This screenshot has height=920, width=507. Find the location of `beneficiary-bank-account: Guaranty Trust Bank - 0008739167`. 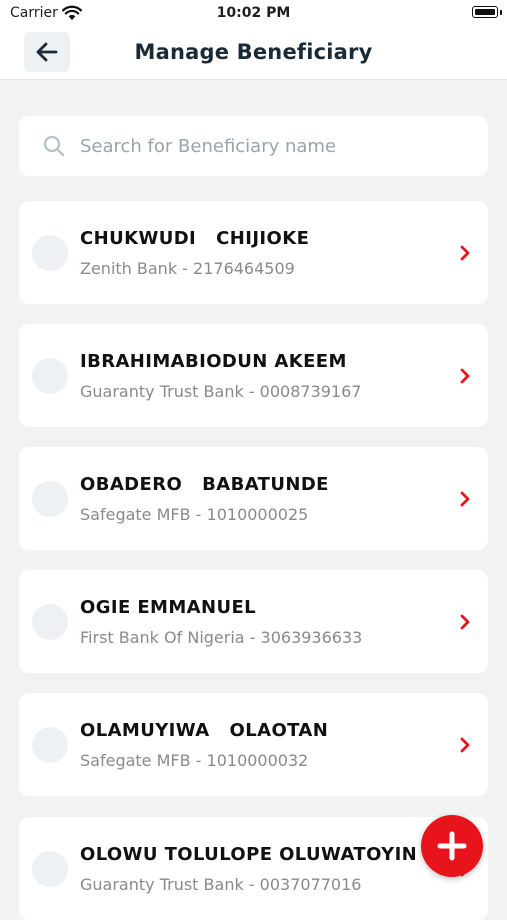

beneficiary-bank-account: Guaranty Trust Bank - 0008739167 is located at coordinates (221, 391).